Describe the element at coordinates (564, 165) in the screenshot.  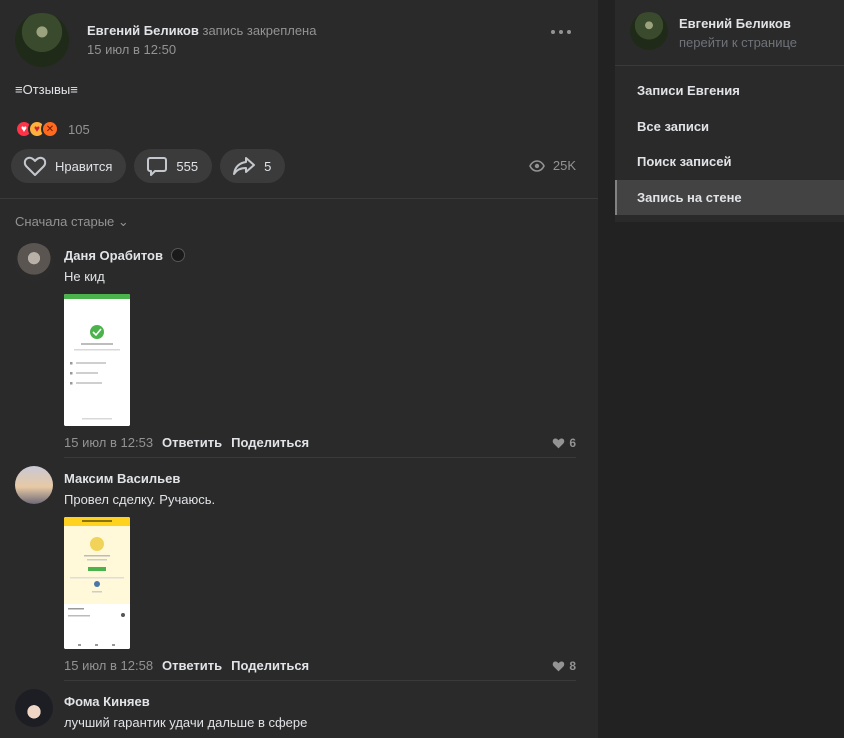
I see `views-count: 25K` at that location.